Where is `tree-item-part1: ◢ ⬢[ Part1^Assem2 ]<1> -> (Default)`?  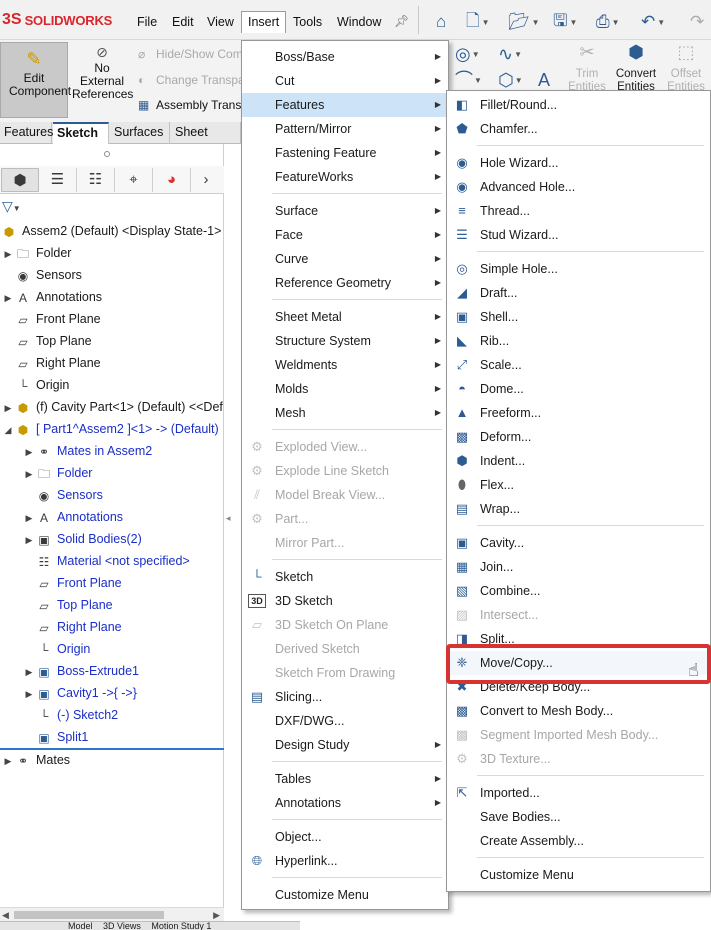
tree-item-part1: ◢ ⬢[ Part1^Assem2 ]<1> -> (Default) is located at coordinates (110, 429).